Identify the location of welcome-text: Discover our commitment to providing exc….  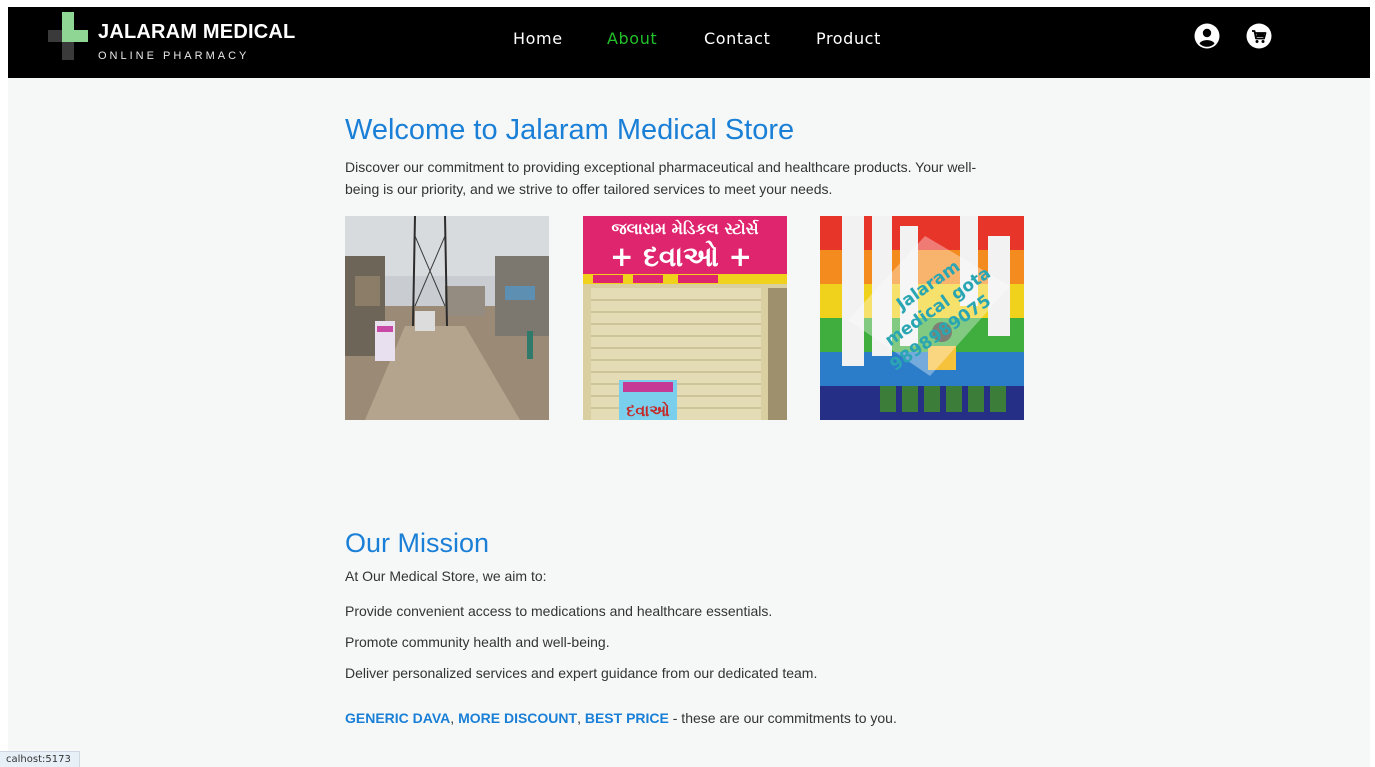
(661, 178).